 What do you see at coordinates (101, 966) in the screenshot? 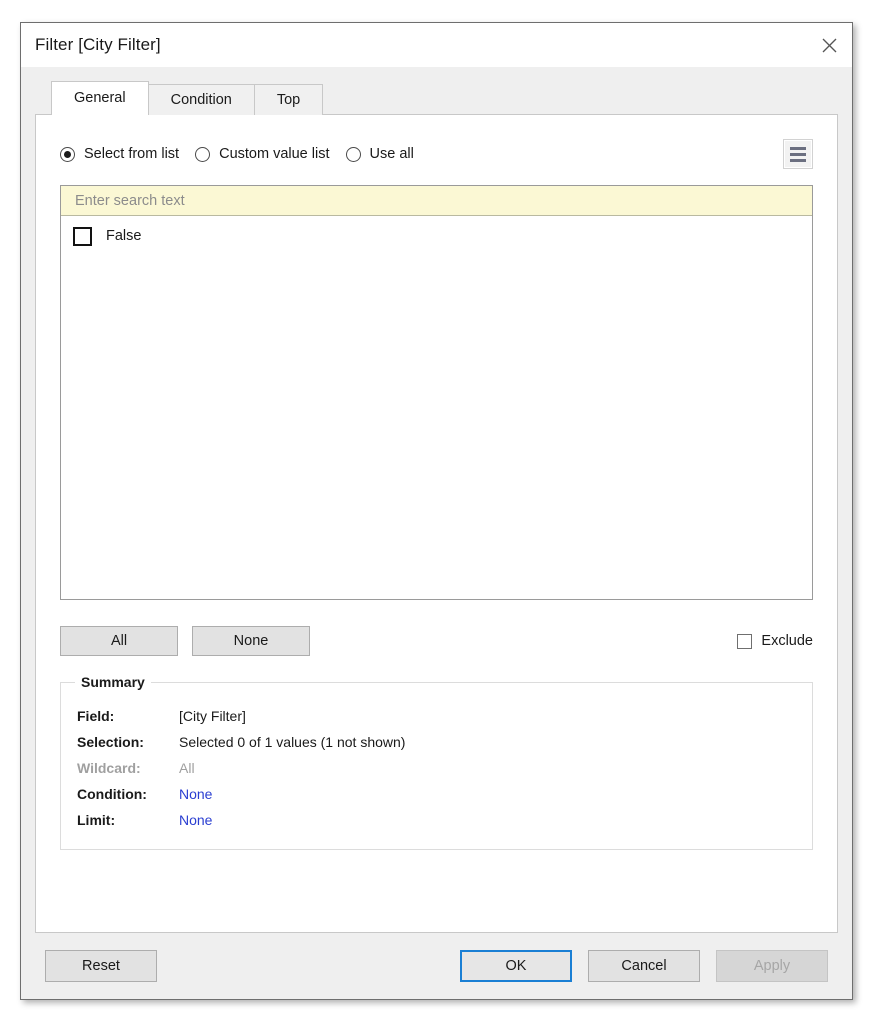
I see `reset-button: Reset` at bounding box center [101, 966].